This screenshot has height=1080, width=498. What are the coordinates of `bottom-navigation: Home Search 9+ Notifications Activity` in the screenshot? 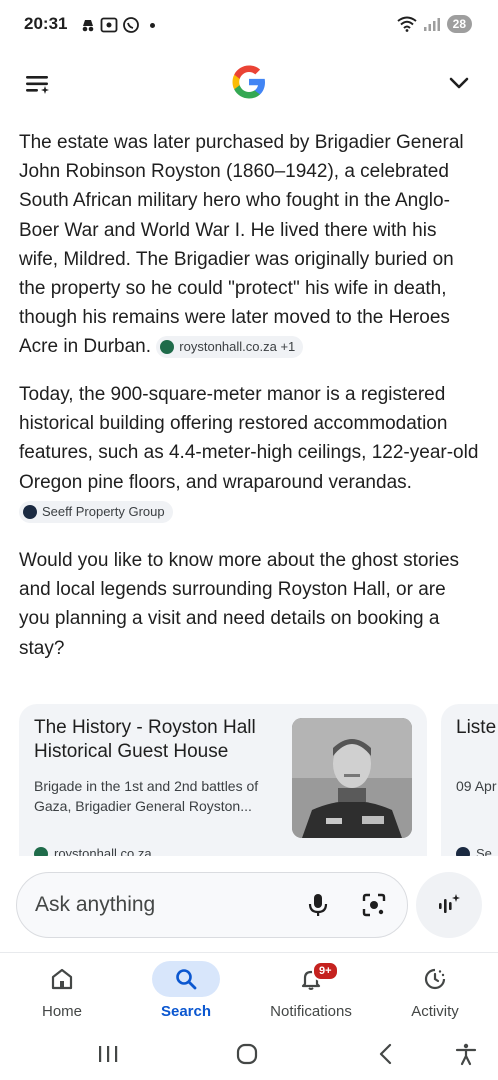 It's located at (249, 991).